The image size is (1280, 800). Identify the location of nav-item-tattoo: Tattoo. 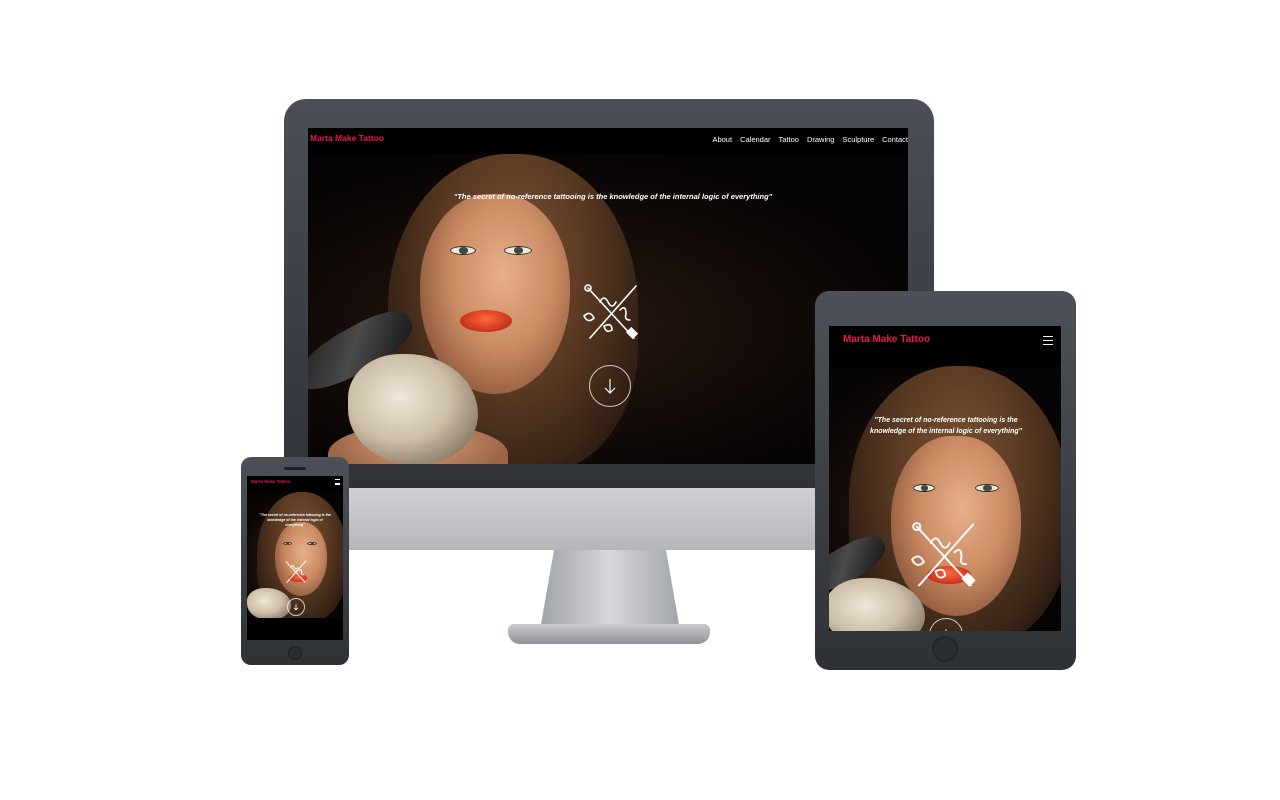
(789, 139).